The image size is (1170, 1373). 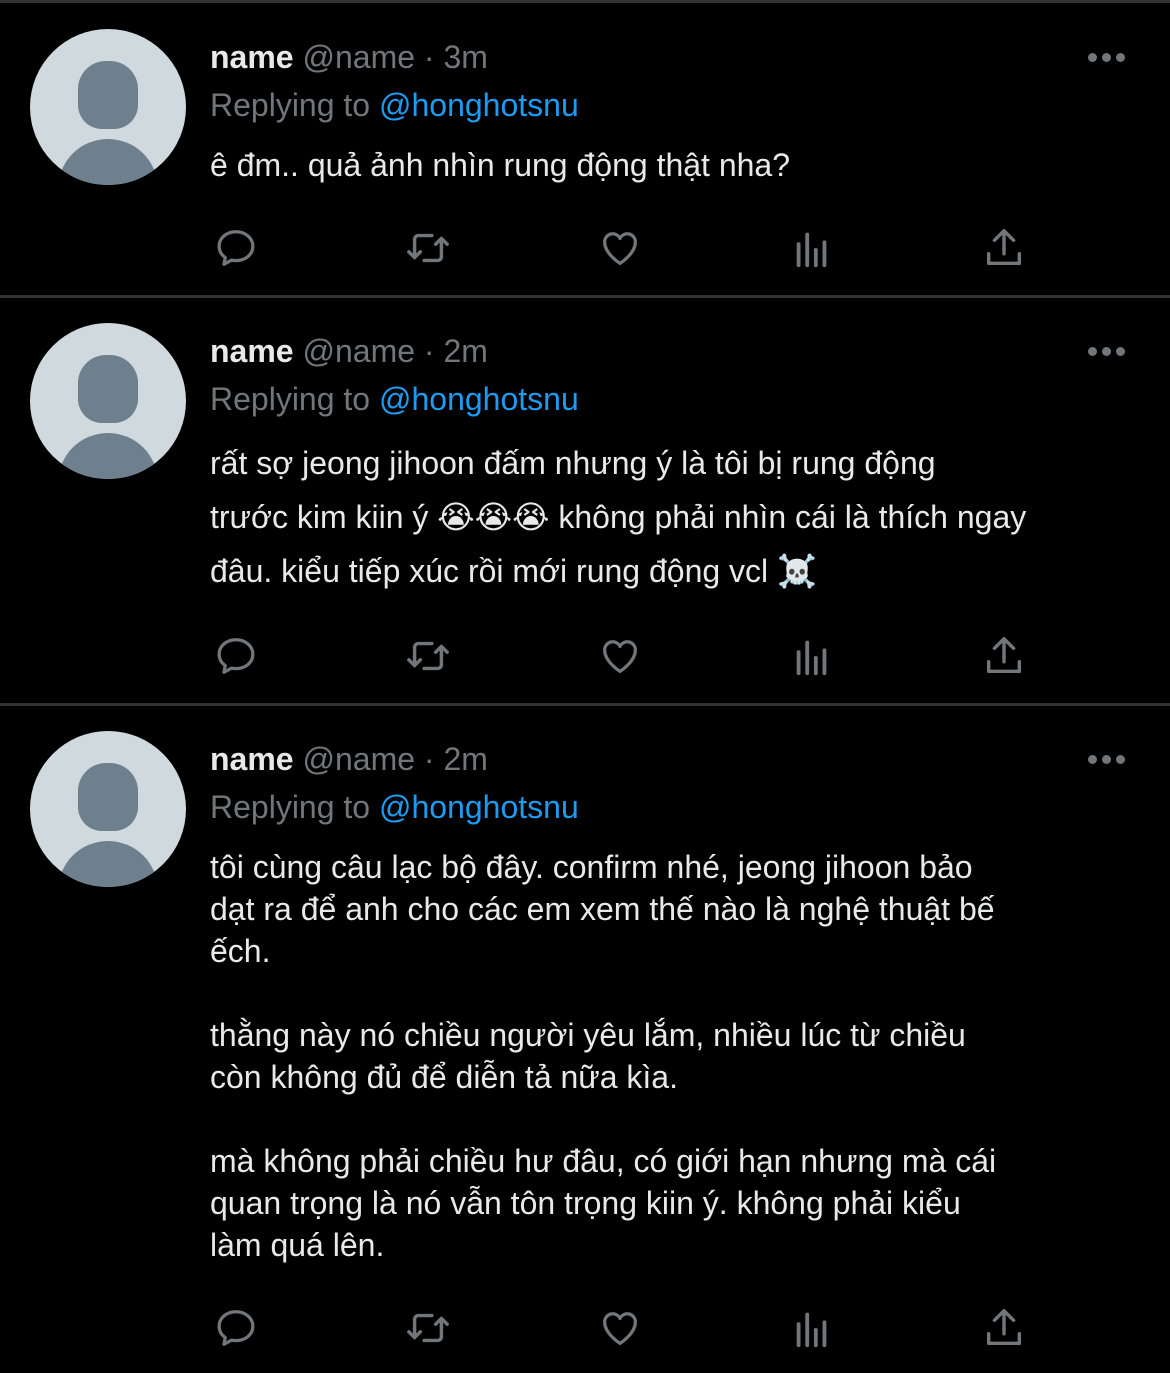 I want to click on timestamp: 3m, so click(x=465, y=57).